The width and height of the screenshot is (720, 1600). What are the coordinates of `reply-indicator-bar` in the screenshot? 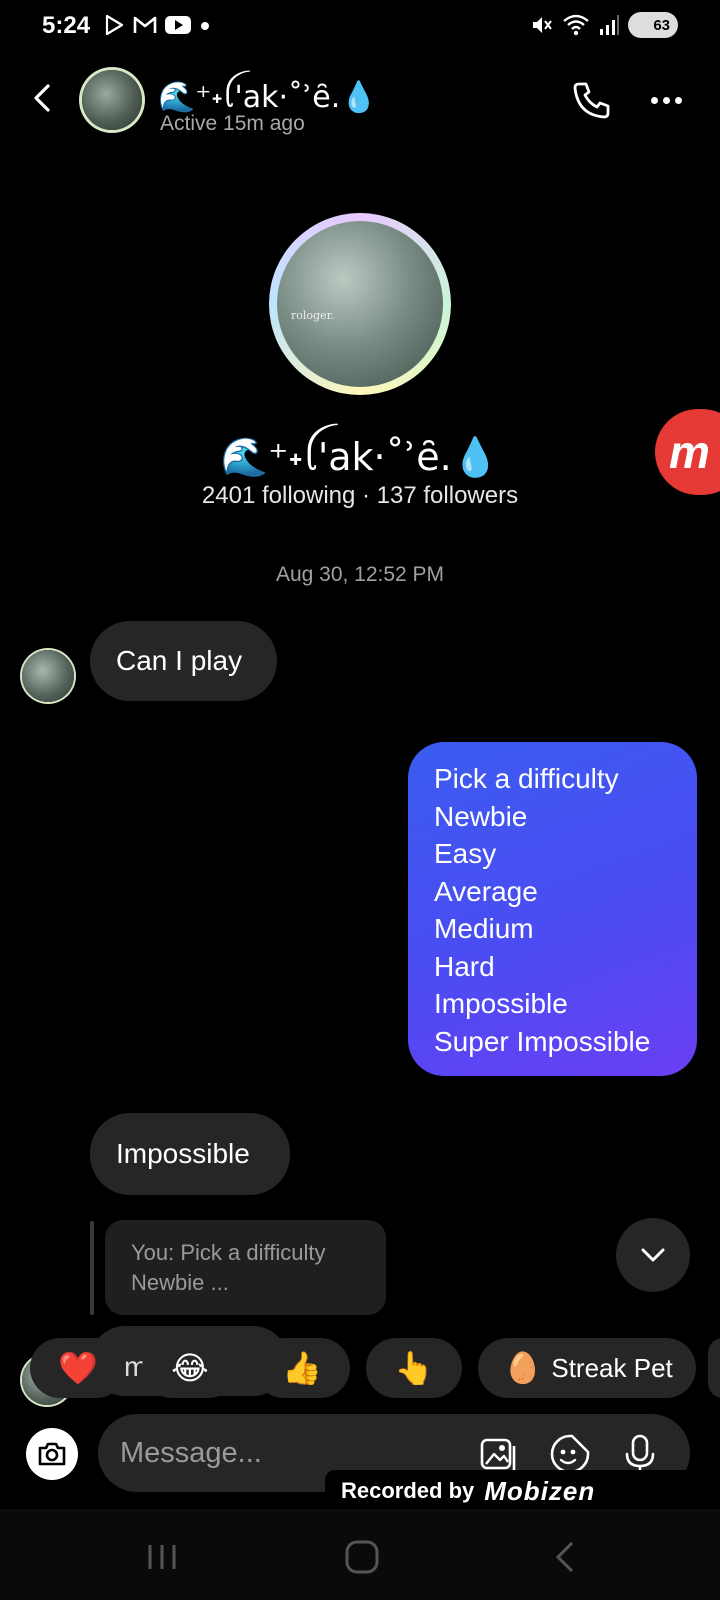 It's located at (92, 1268).